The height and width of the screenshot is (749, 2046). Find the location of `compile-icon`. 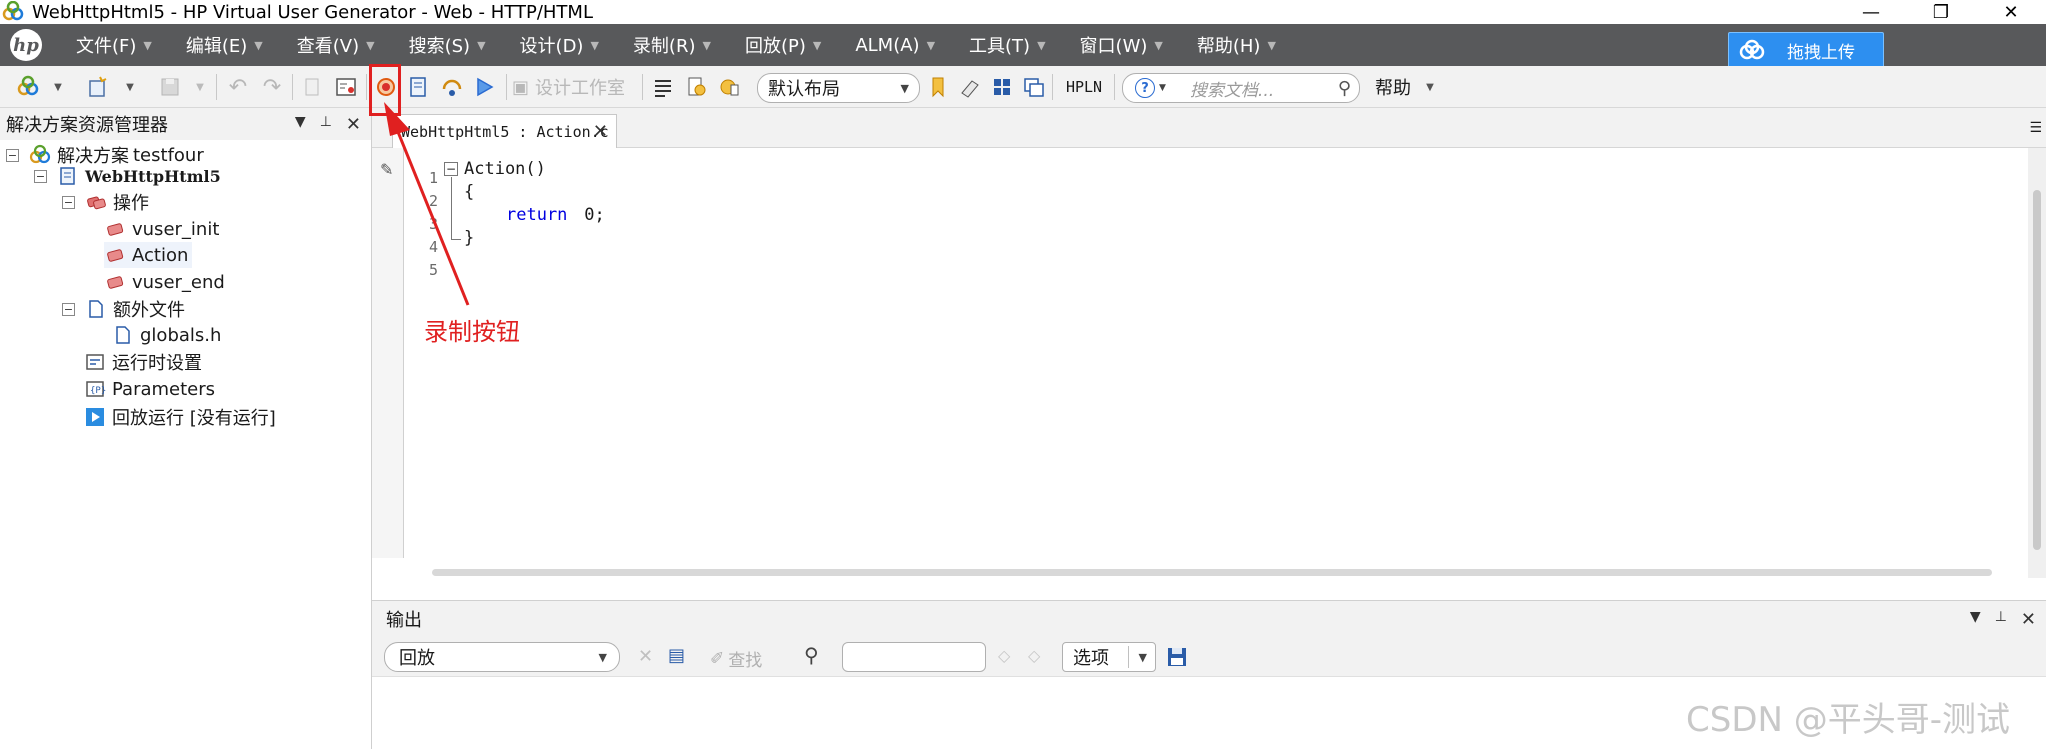

compile-icon is located at coordinates (346, 87).